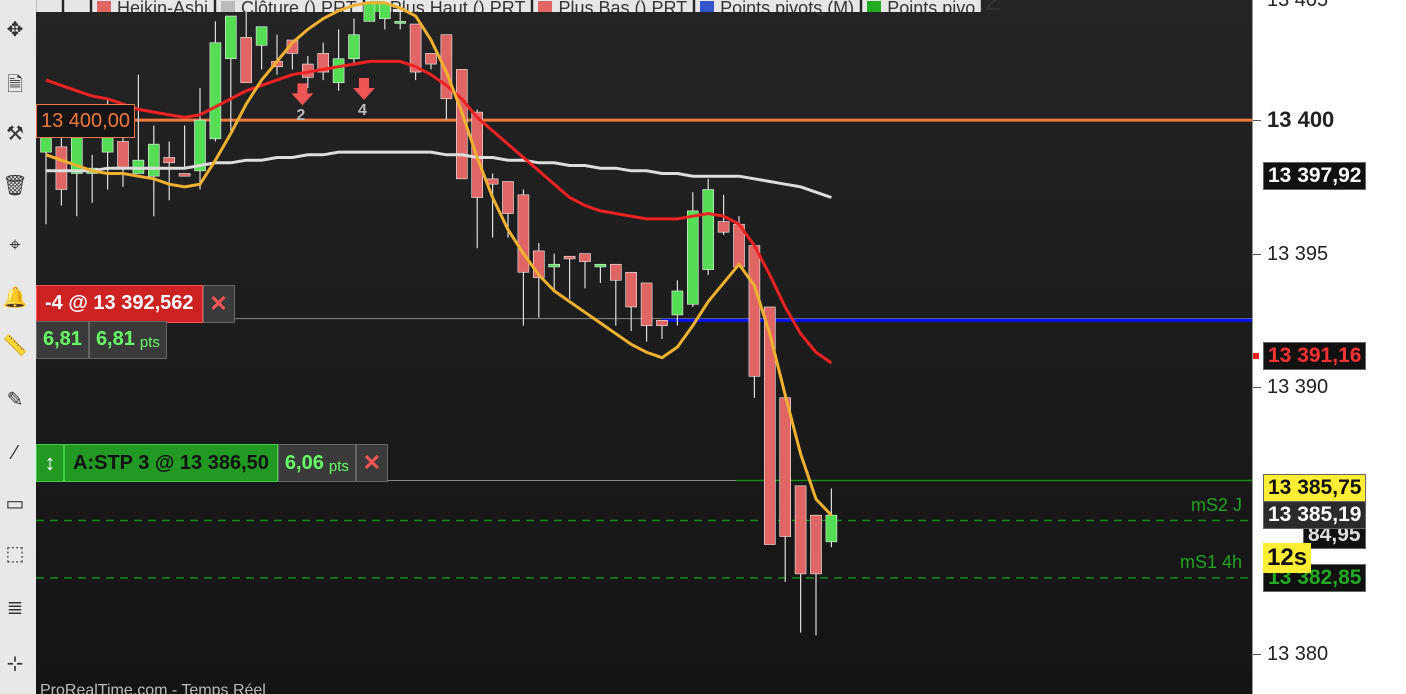 This screenshot has width=1406, height=694. Describe the element at coordinates (15, 87) in the screenshot. I see `document-icon: 🗎` at that location.